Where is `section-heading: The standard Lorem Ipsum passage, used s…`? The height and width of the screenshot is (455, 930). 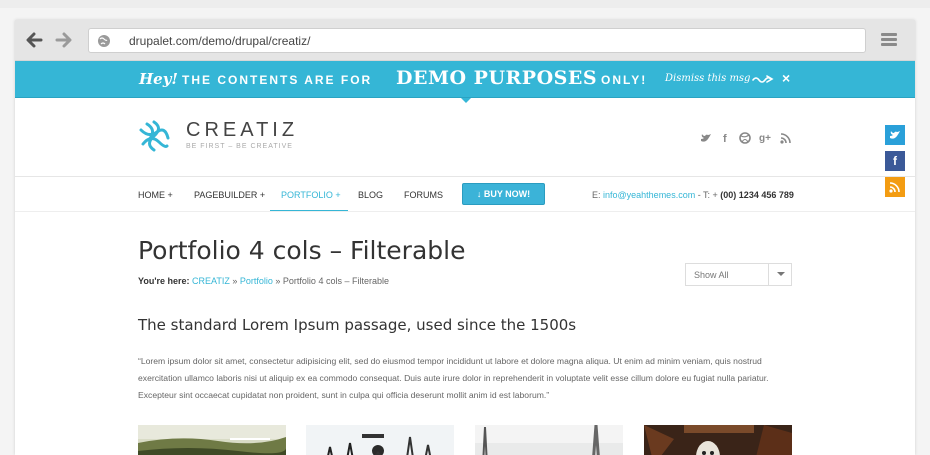 section-heading: The standard Lorem Ipsum passage, used s… is located at coordinates (357, 325).